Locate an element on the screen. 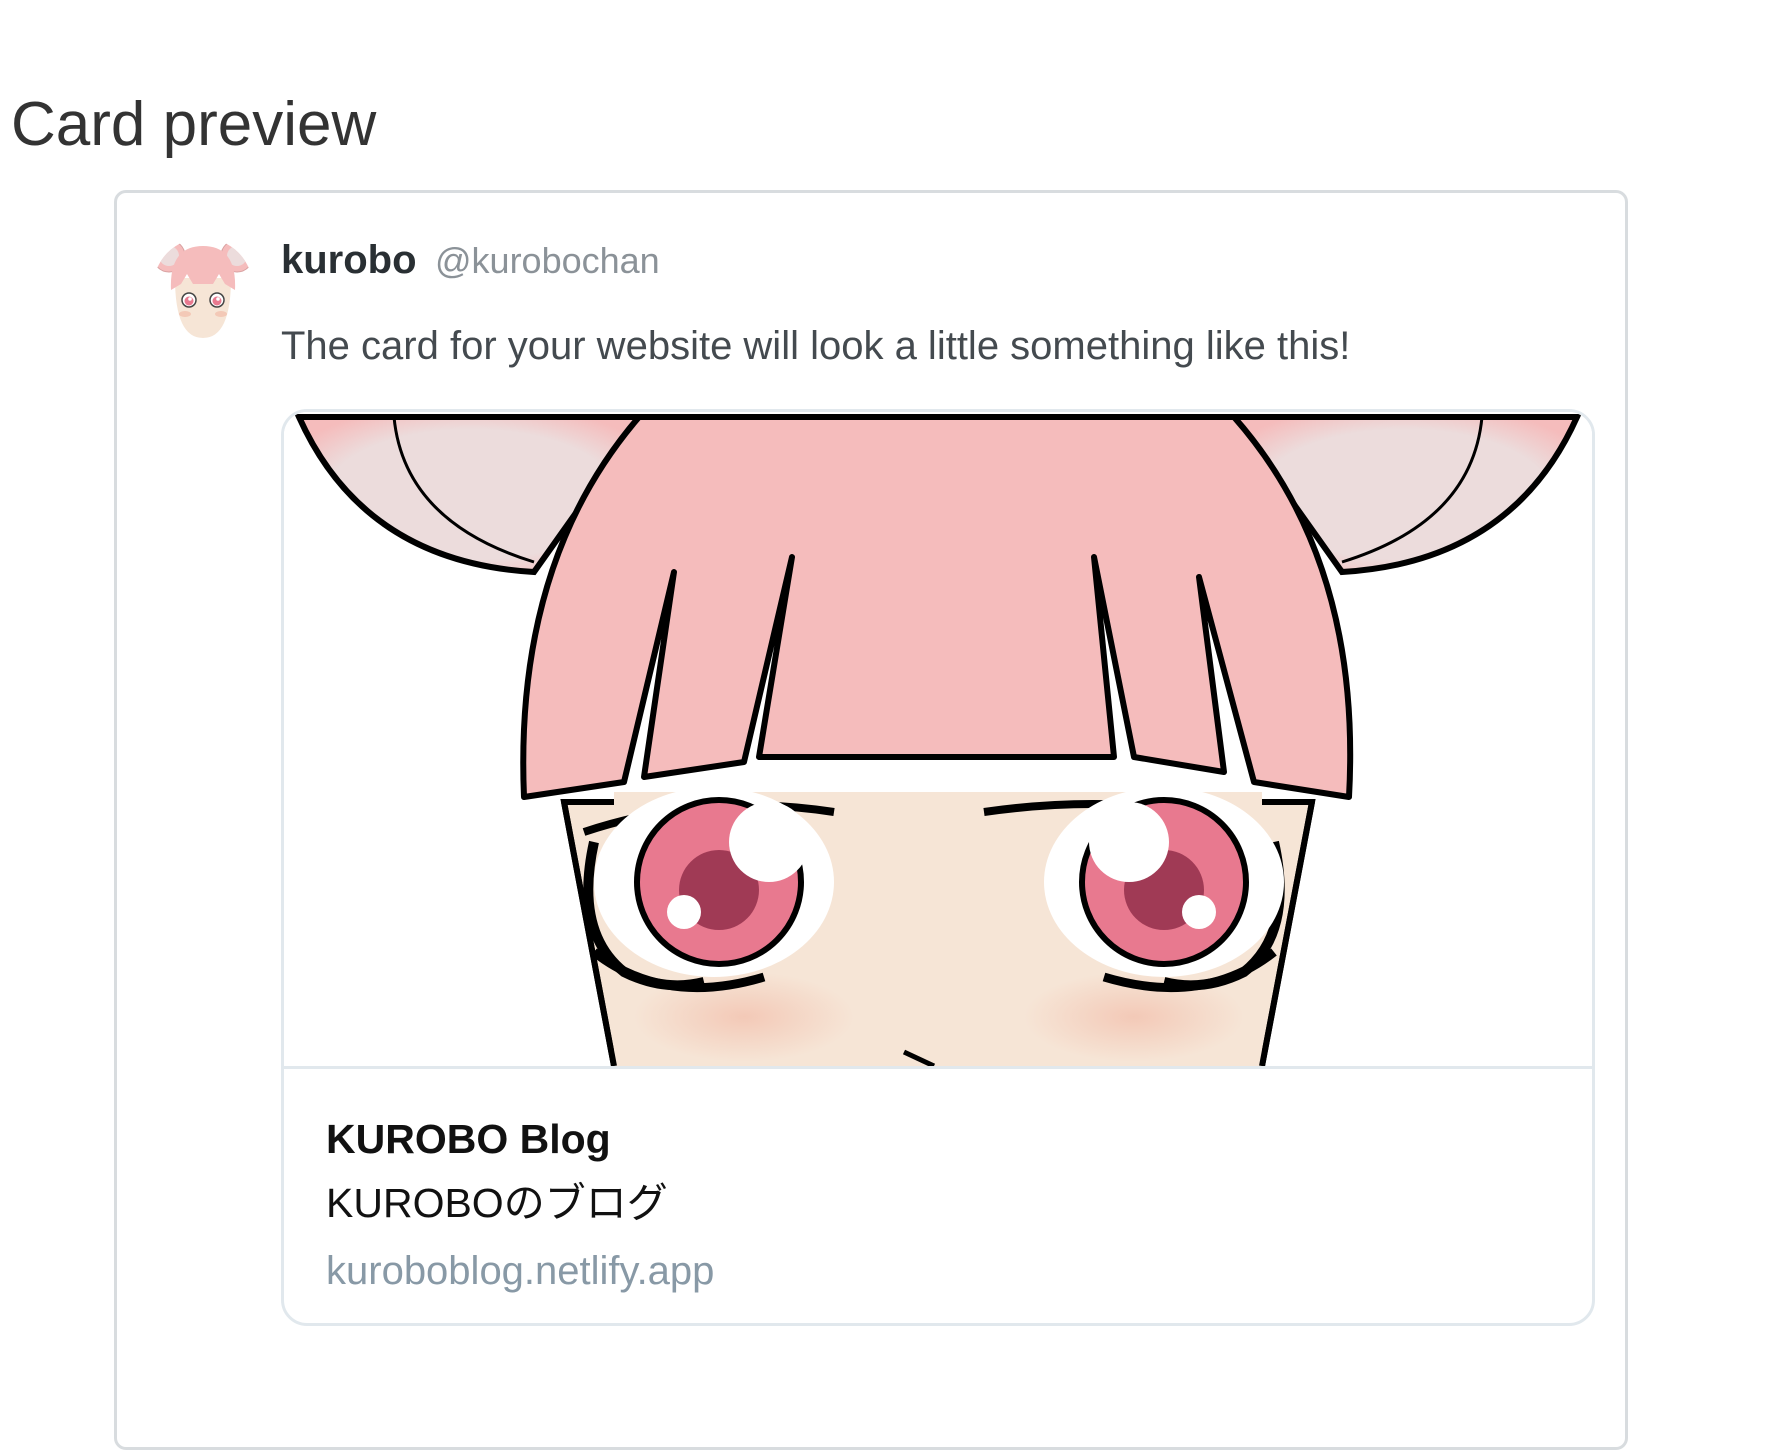 This screenshot has height=1450, width=1789. page-title: Card preview is located at coordinates (194, 124).